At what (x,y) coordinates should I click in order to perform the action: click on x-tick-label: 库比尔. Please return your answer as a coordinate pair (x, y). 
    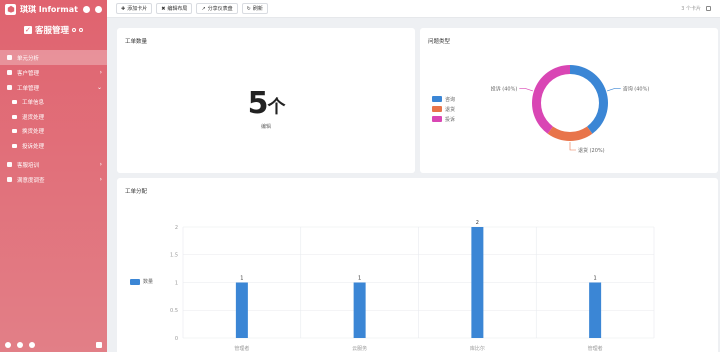
    Looking at the image, I should click on (477, 348).